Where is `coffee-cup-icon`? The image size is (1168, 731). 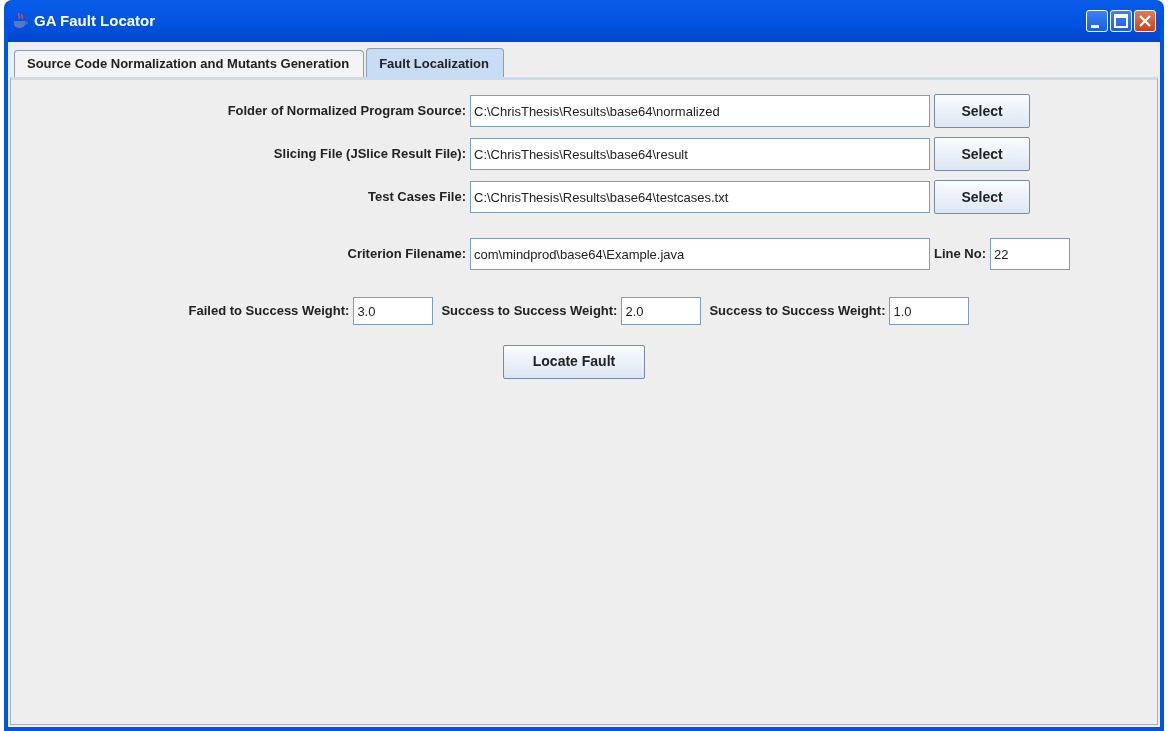 coffee-cup-icon is located at coordinates (20, 21).